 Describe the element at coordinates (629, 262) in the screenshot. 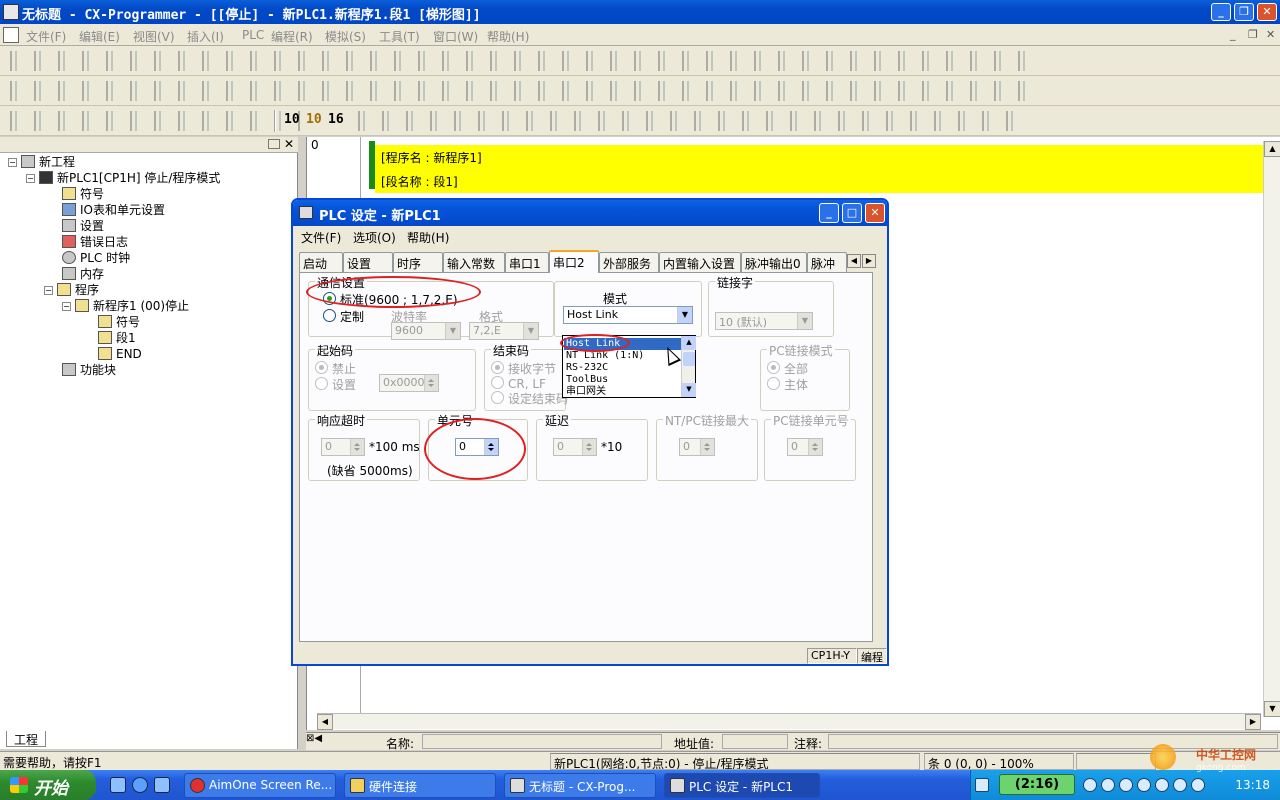

I see `tab-external-service: 外部服务` at that location.